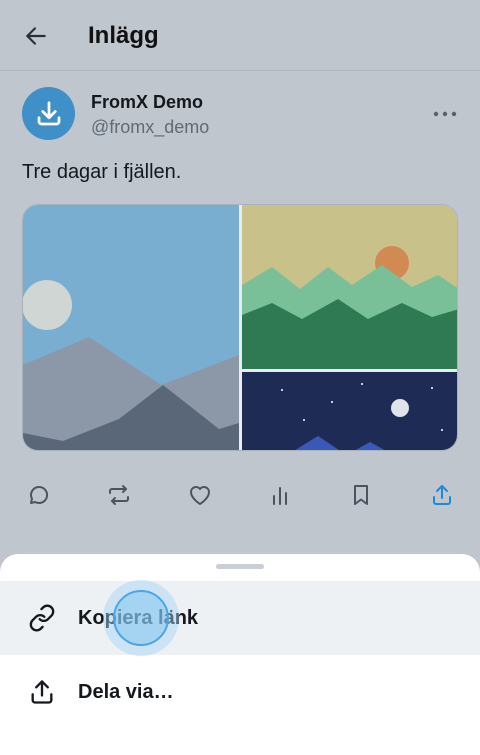 This screenshot has height=755, width=480. I want to click on bookmark-button, so click(361, 495).